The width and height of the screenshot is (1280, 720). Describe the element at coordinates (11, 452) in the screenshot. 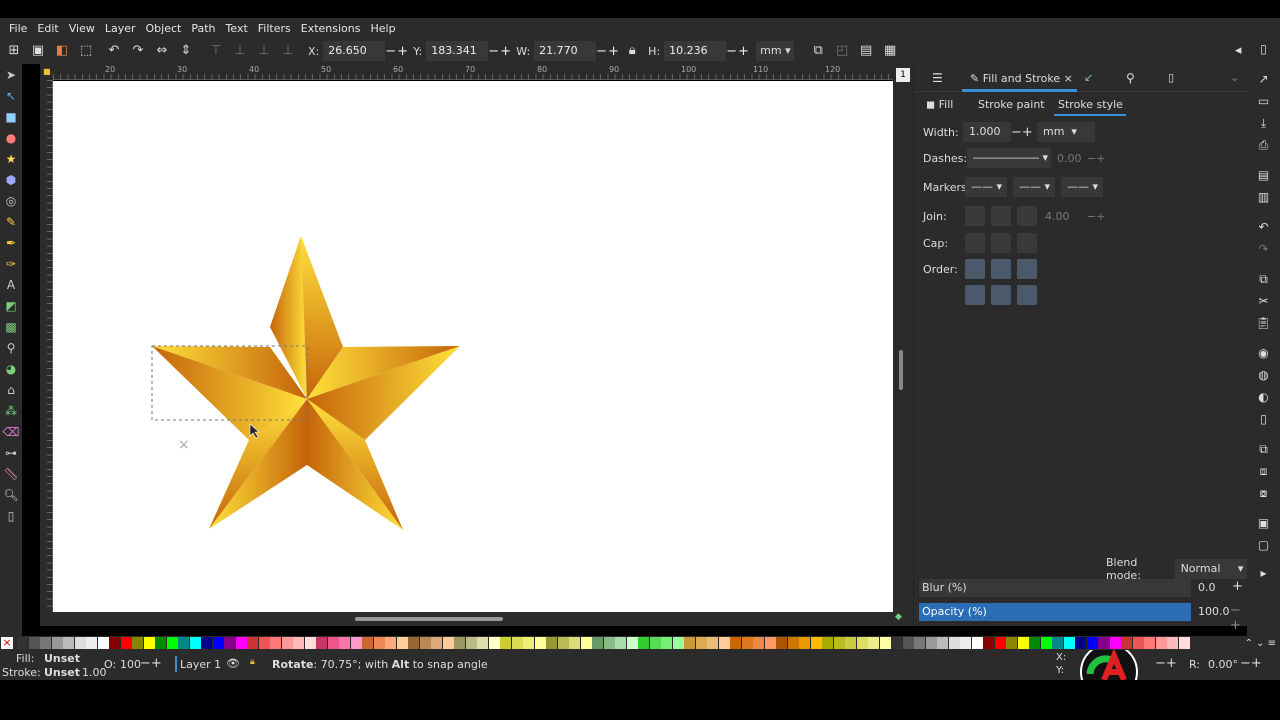

I see `connector-tool-icon: ⊶` at that location.